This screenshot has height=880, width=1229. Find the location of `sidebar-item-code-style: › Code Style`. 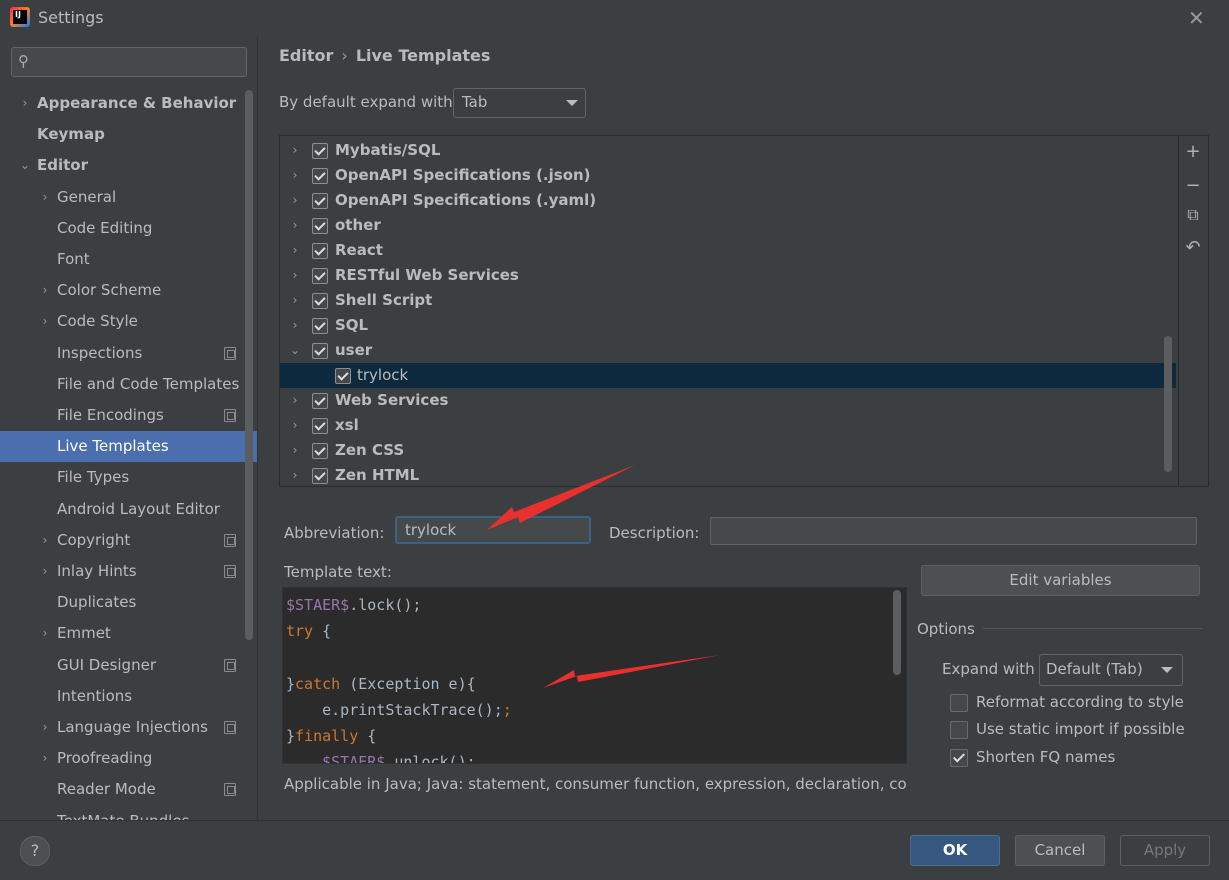

sidebar-item-code-style: › Code Style is located at coordinates (128, 321).